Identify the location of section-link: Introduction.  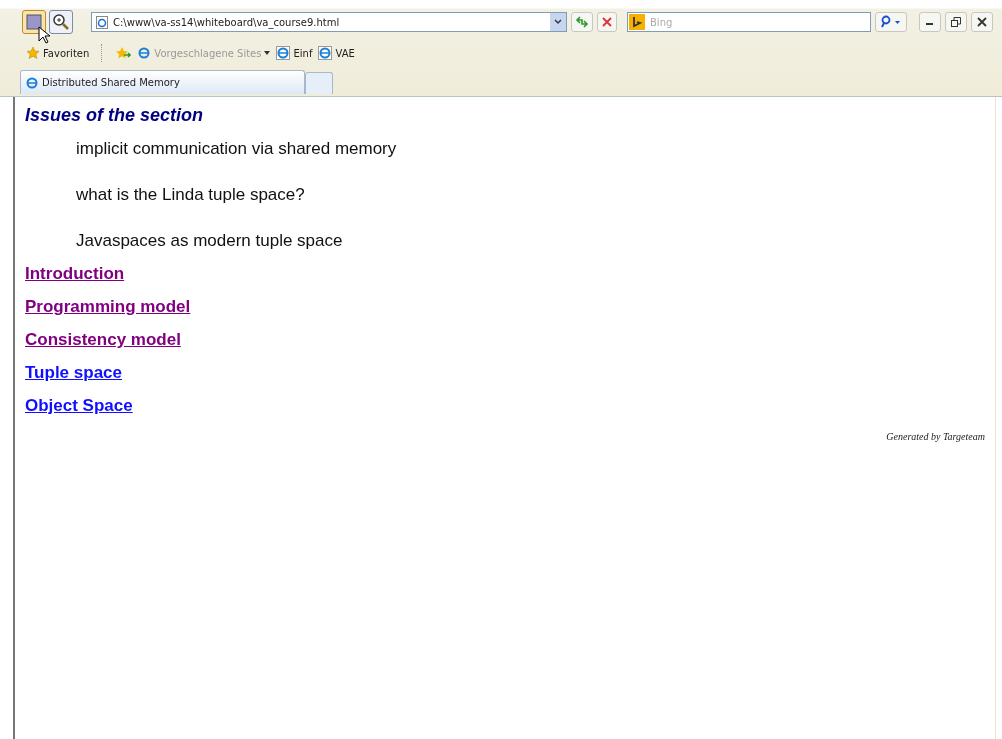
(75, 273).